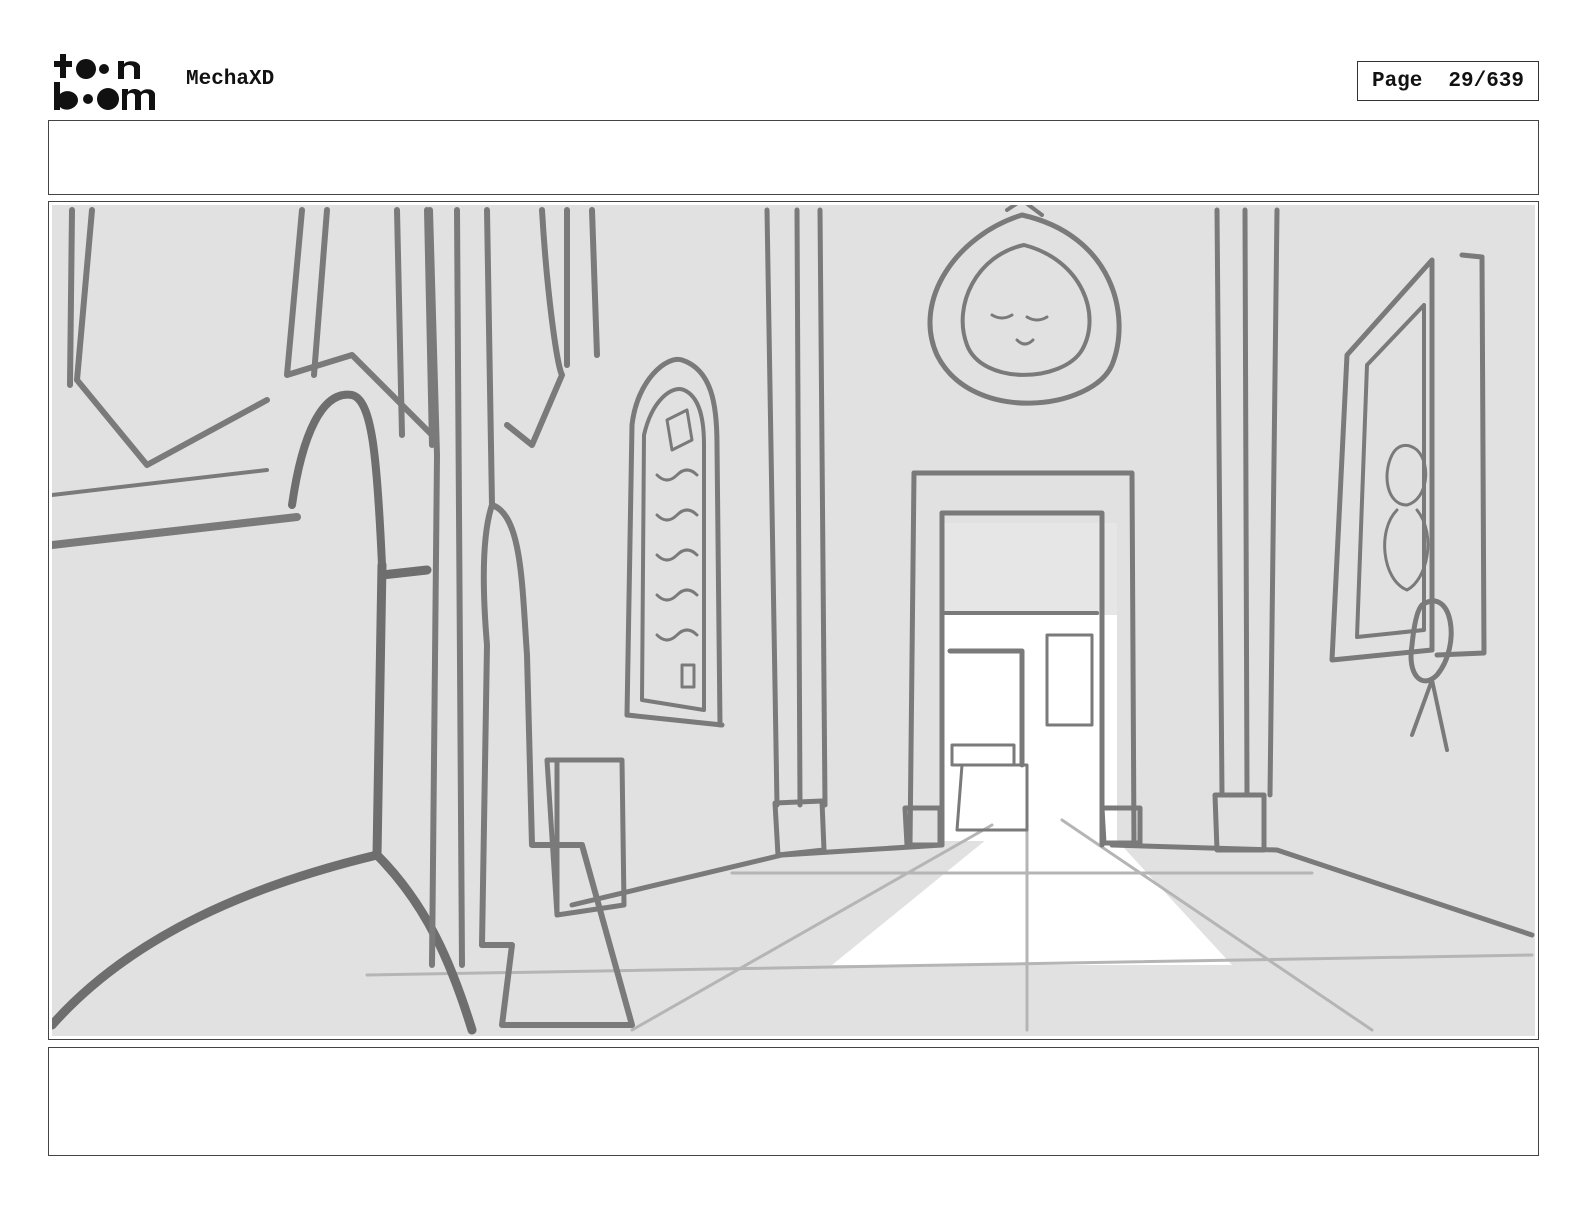 The image size is (1584, 1224). I want to click on project-name: MechaXD, so click(230, 79).